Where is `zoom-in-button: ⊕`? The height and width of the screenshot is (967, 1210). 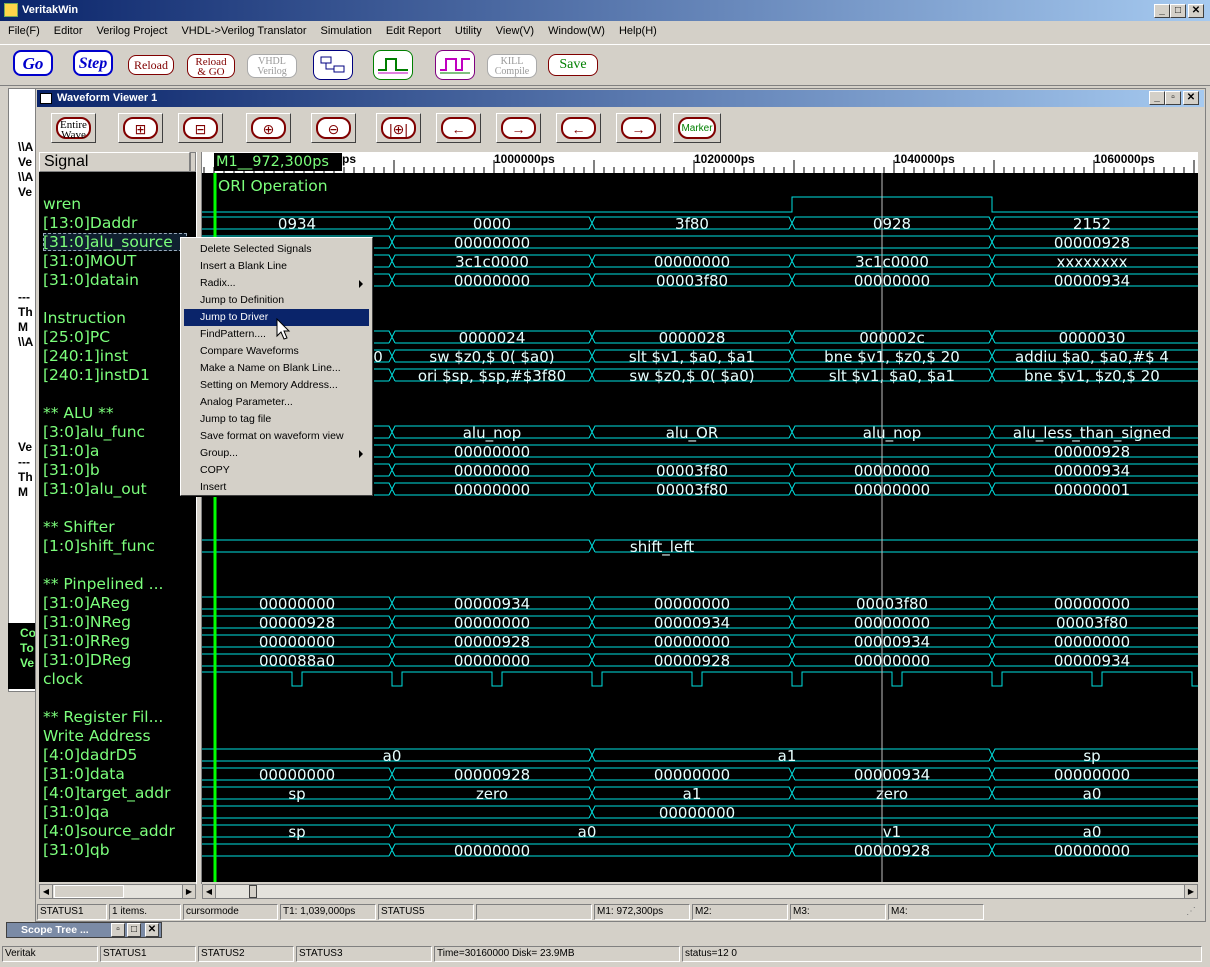 zoom-in-button: ⊕ is located at coordinates (268, 128).